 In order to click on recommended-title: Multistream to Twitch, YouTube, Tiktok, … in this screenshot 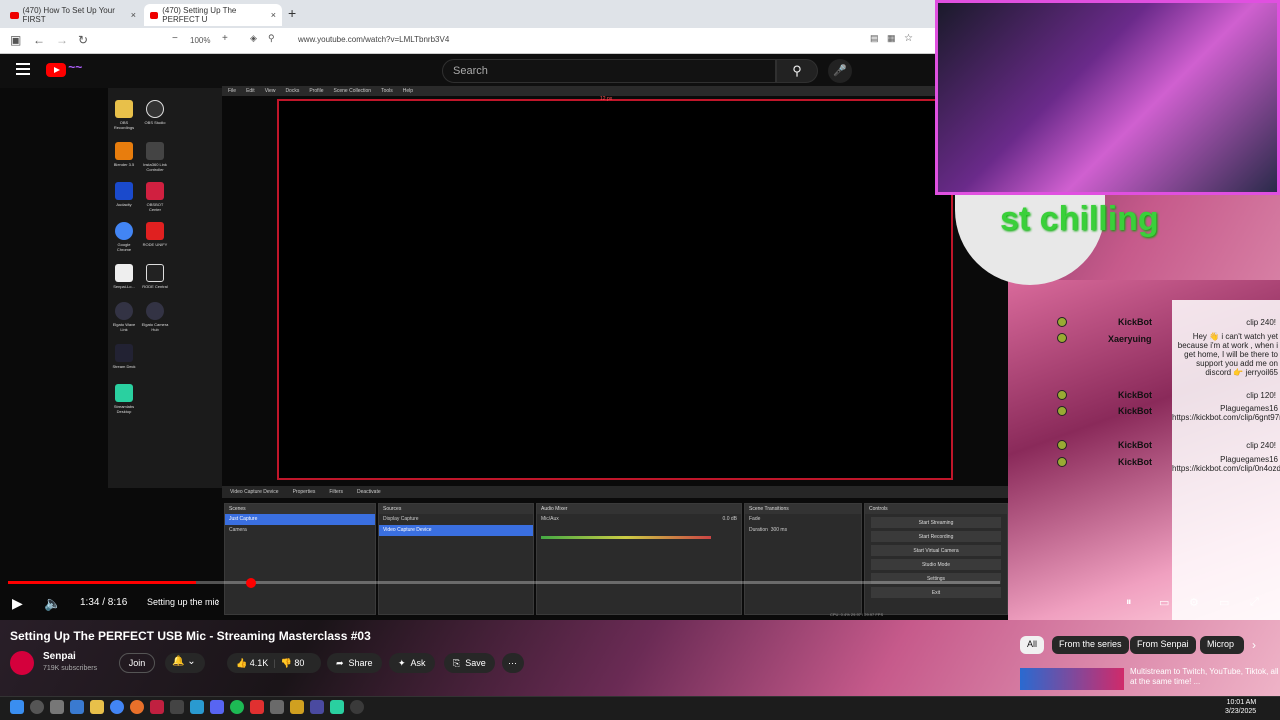, I will do `click(1205, 677)`.